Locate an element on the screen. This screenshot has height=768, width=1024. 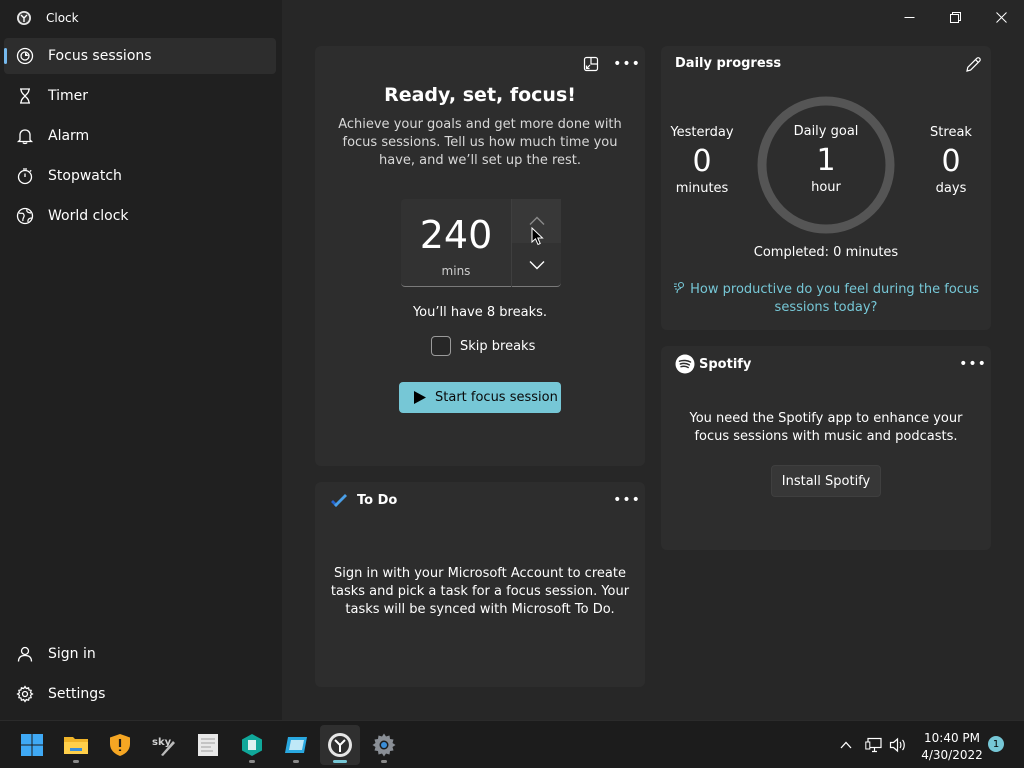
progress-title: Daily progress is located at coordinates (728, 63).